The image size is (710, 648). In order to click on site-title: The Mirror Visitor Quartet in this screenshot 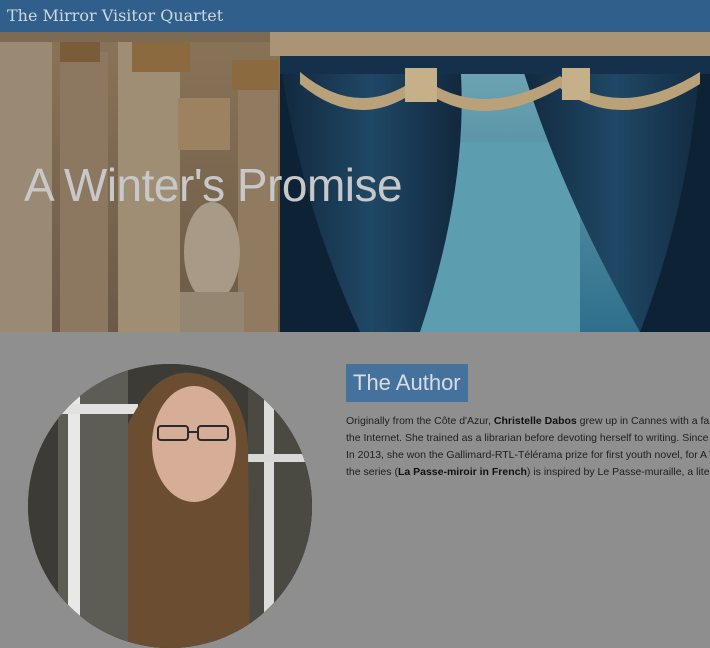, I will do `click(115, 15)`.